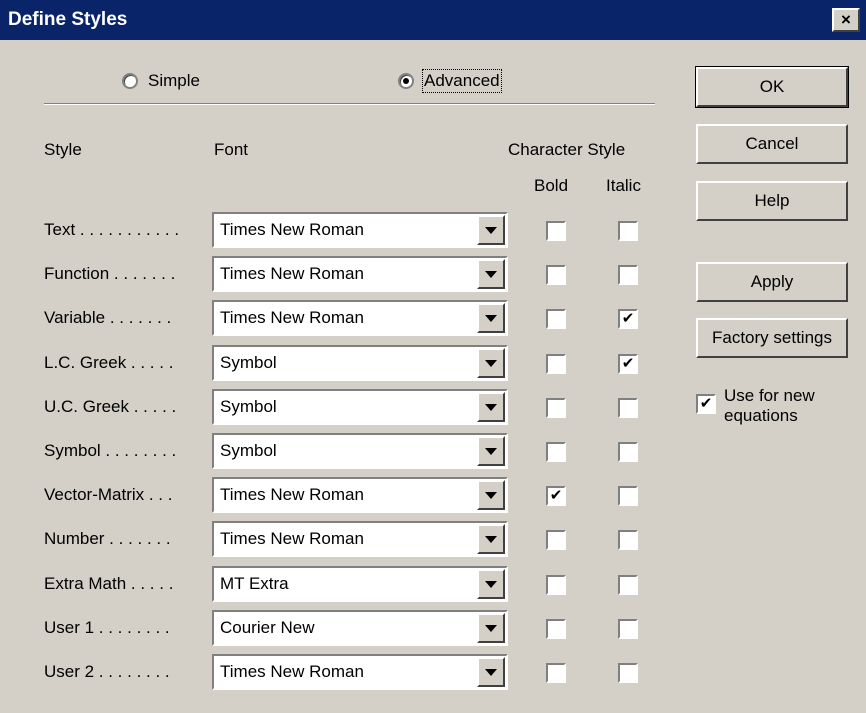 This screenshot has height=713, width=866. Describe the element at coordinates (231, 149) in the screenshot. I see `font-column-header: Font` at that location.